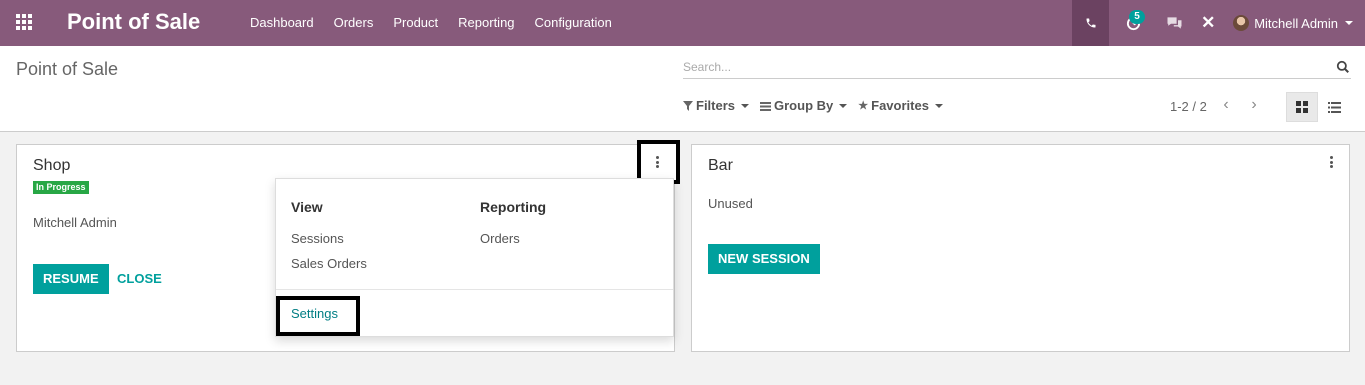  I want to click on close-button: CLOSE, so click(139, 278).